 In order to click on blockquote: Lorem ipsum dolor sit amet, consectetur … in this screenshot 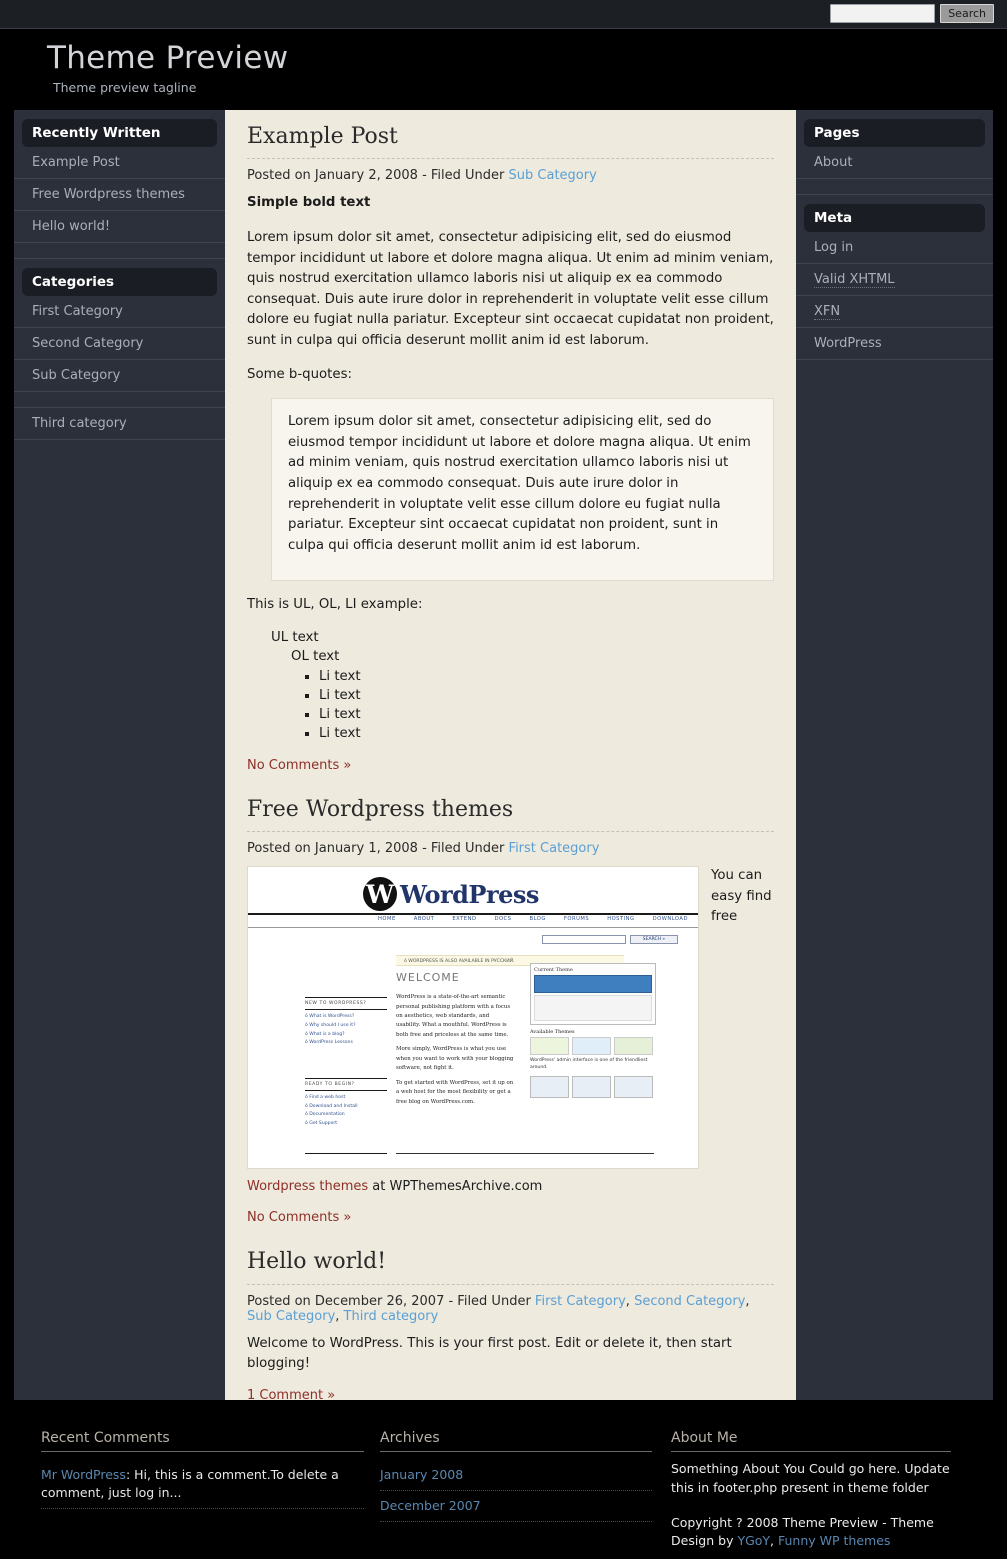, I will do `click(522, 489)`.